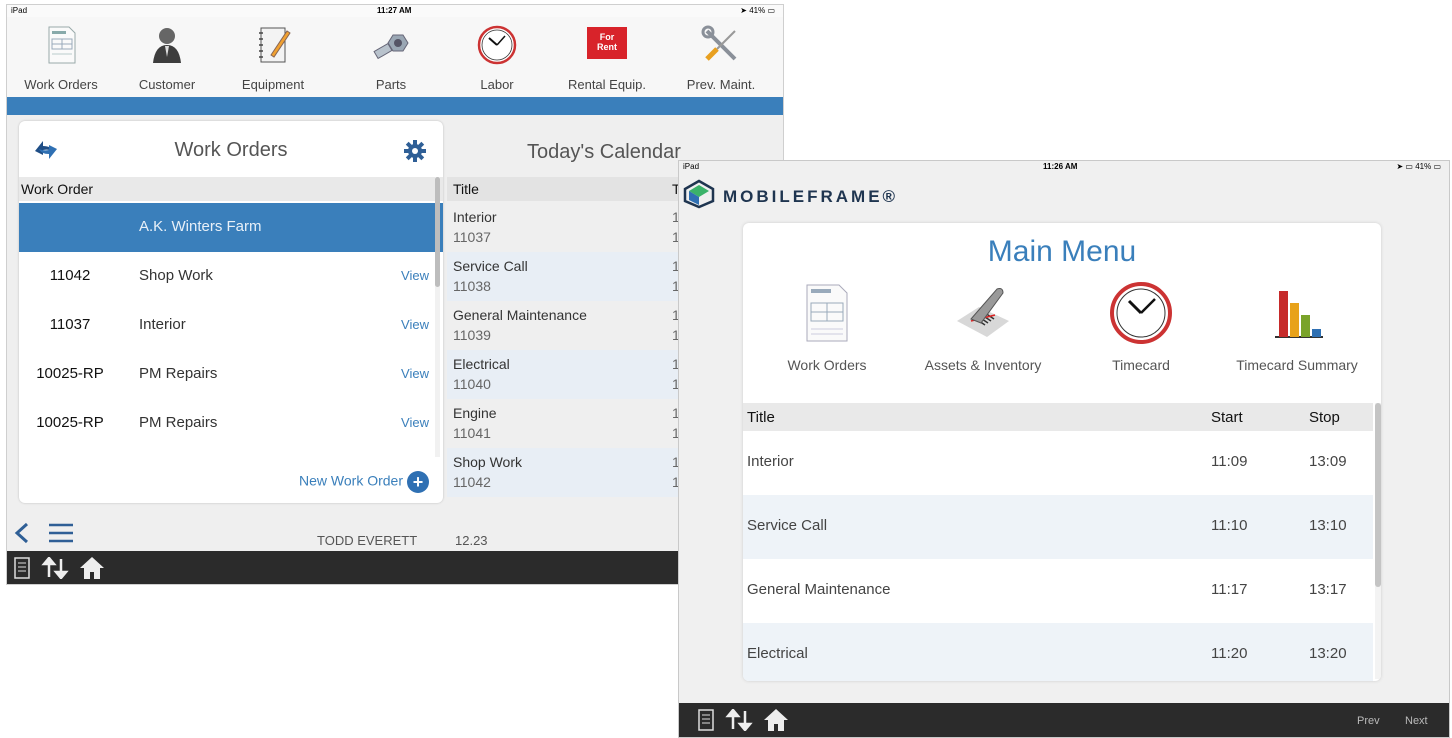 The height and width of the screenshot is (738, 1452). What do you see at coordinates (471, 540) in the screenshot?
I see `version-label: 12.23` at bounding box center [471, 540].